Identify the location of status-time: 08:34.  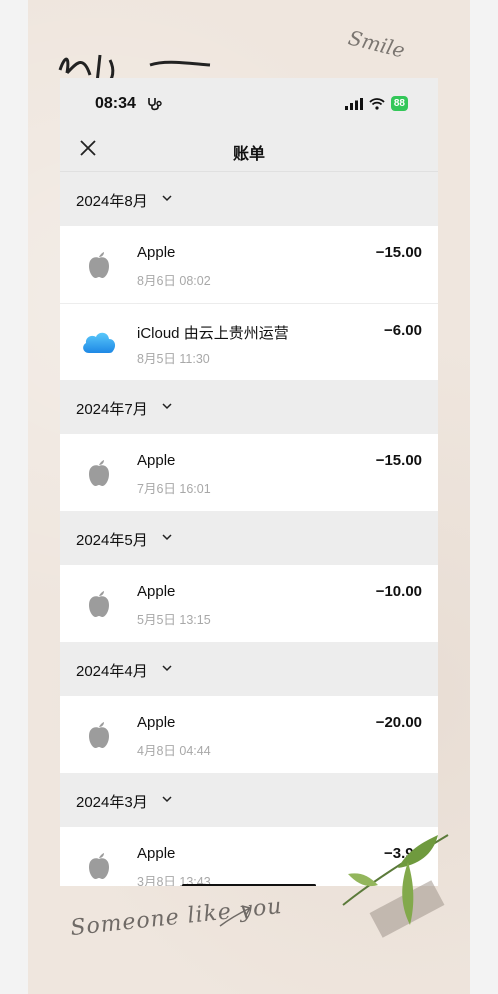
(115, 103).